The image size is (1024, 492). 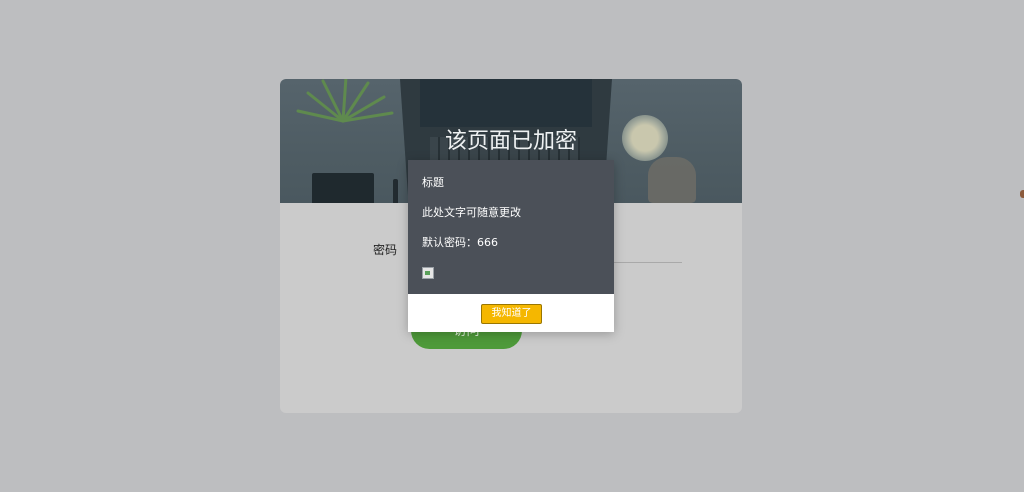 What do you see at coordinates (433, 182) in the screenshot?
I see `modal-title: 标题` at bounding box center [433, 182].